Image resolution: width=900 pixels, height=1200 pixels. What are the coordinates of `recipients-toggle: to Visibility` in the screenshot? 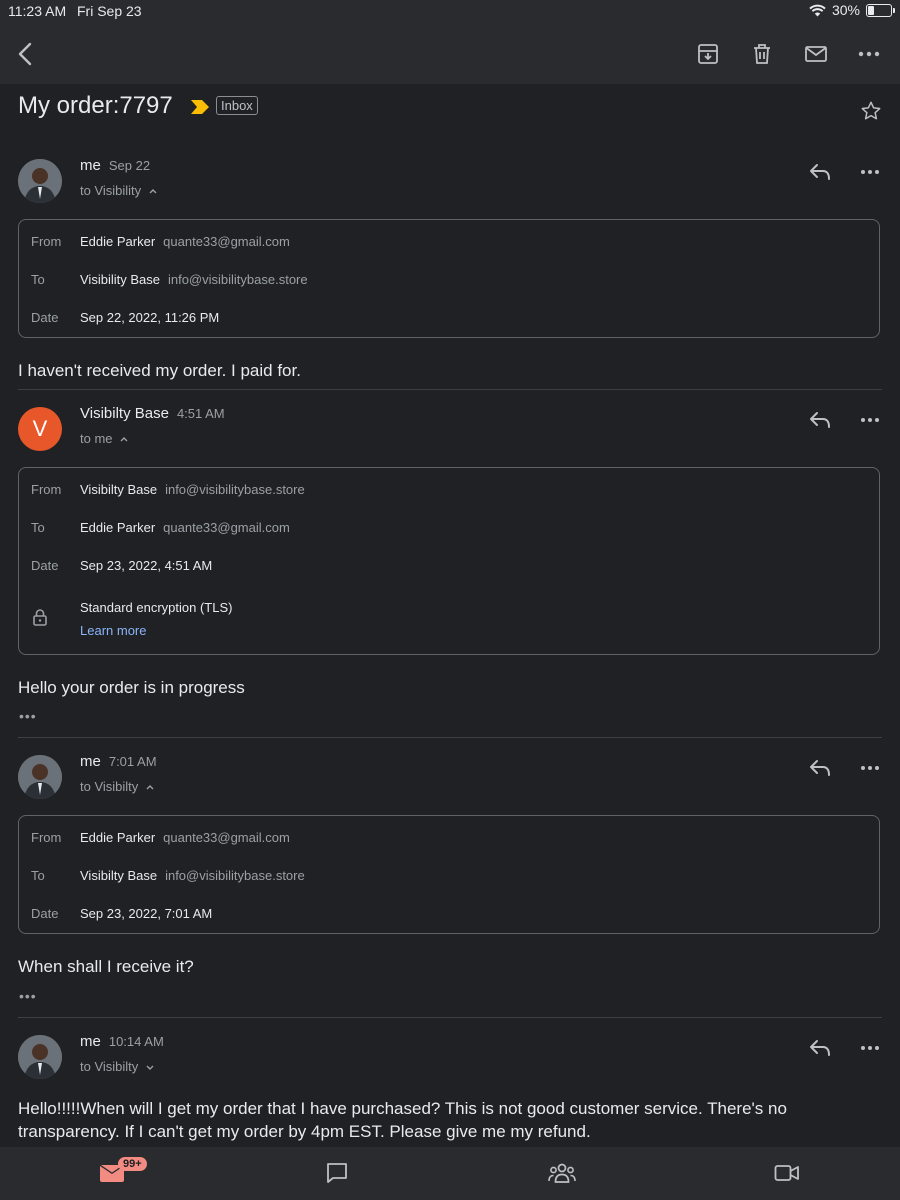 It's located at (119, 190).